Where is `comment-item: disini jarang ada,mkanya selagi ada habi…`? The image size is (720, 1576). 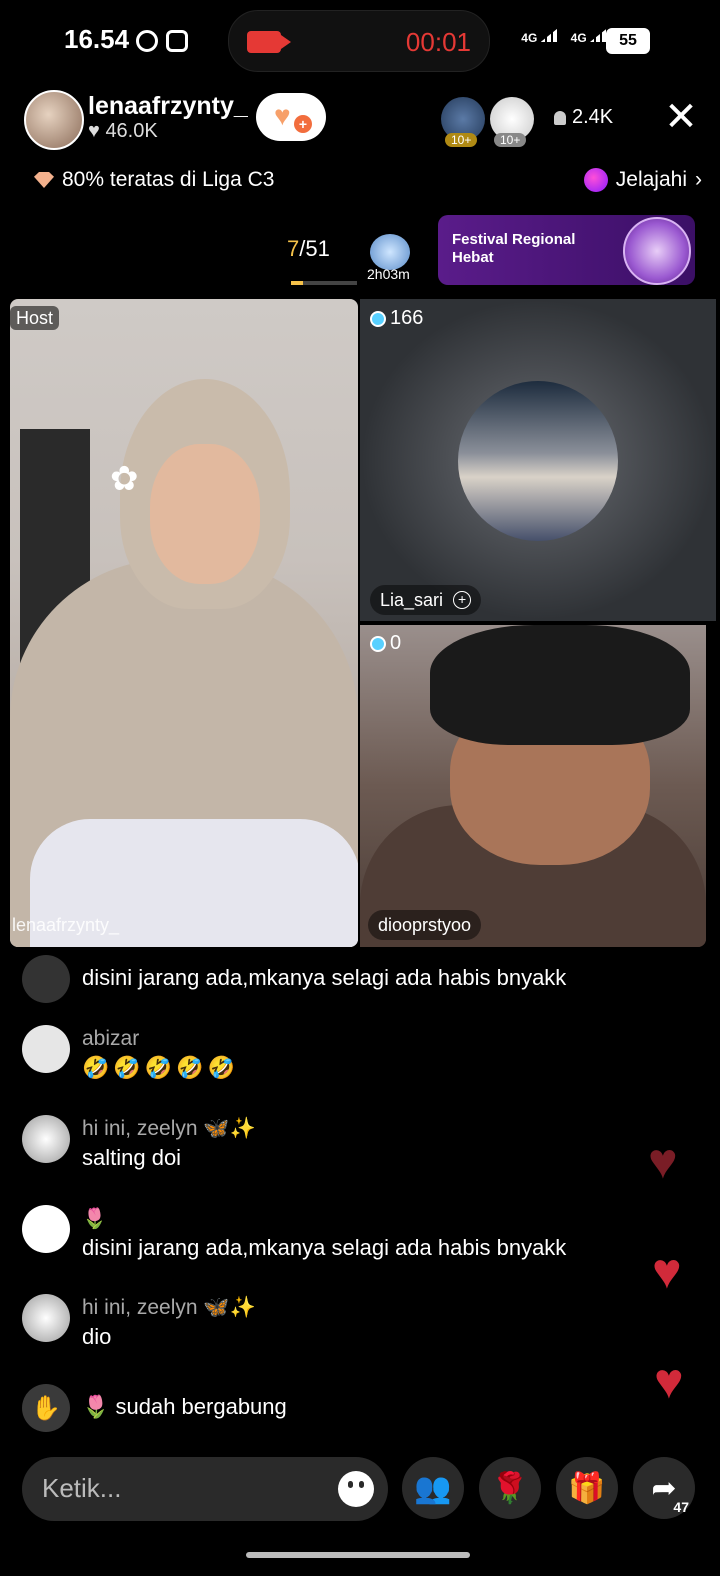
comment-item: disini jarang ada,mkanya selagi ada habi… is located at coordinates (294, 979).